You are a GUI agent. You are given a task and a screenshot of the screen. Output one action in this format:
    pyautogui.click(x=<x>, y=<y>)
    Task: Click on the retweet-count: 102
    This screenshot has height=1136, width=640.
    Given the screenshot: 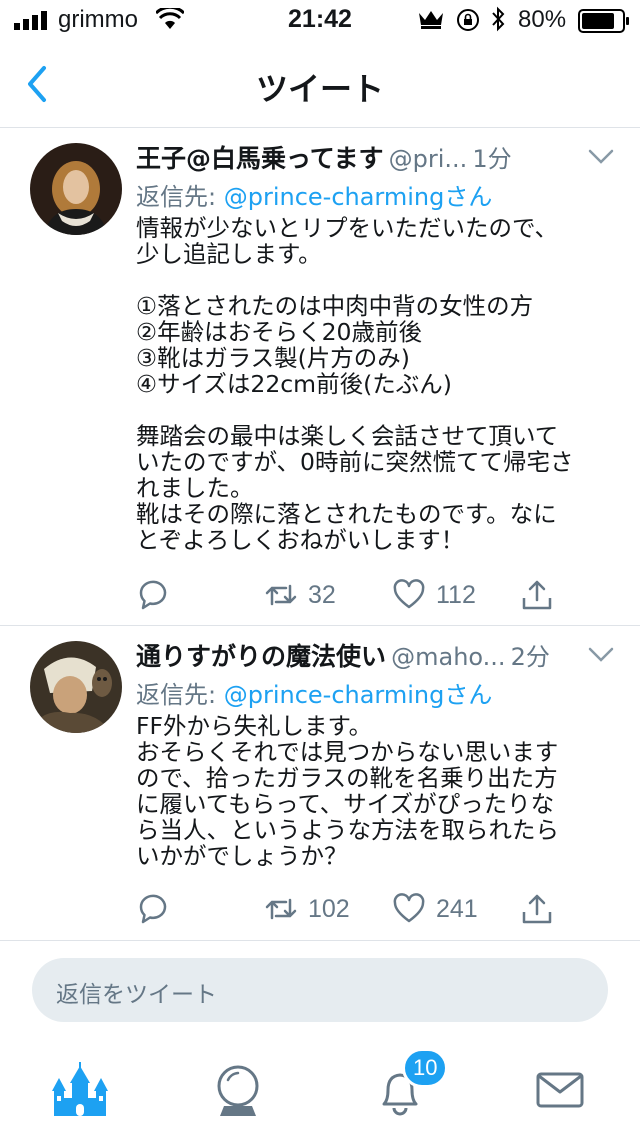 What is the action you would take?
    pyautogui.click(x=329, y=908)
    